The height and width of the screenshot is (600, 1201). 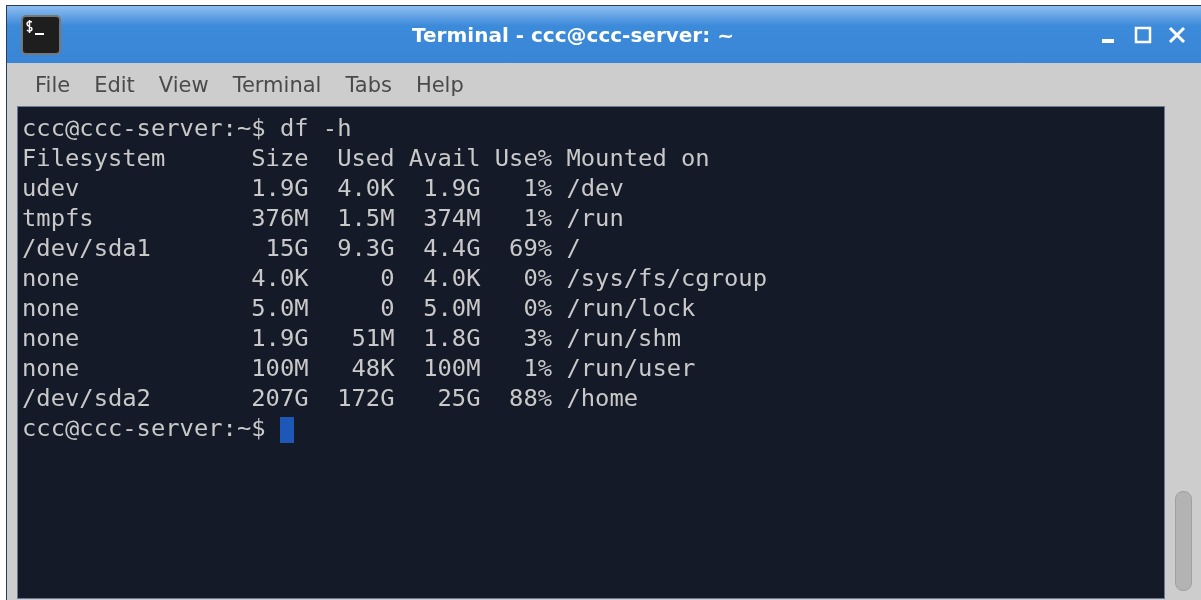 What do you see at coordinates (1183, 541) in the screenshot?
I see `scrollbar-thumb` at bounding box center [1183, 541].